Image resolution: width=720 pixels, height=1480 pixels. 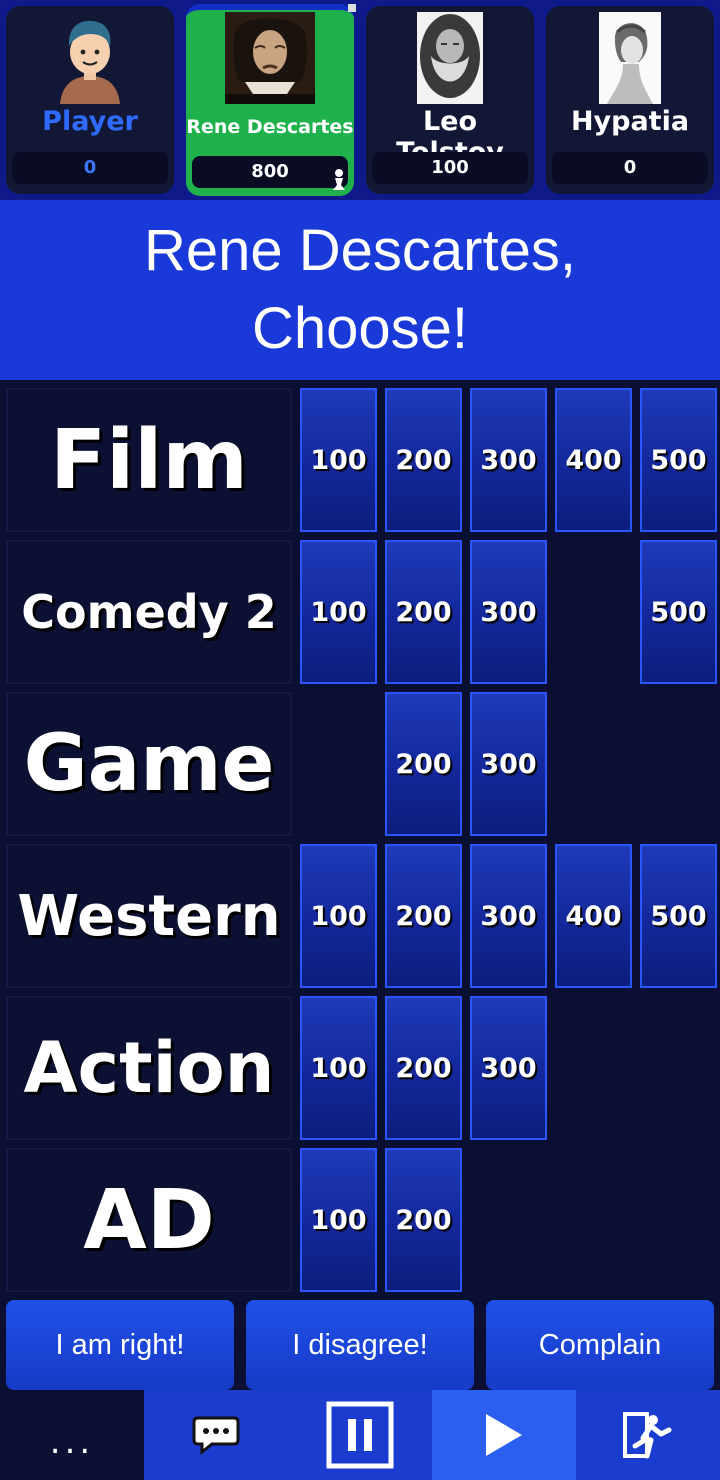 What do you see at coordinates (339, 179) in the screenshot?
I see `pawn-icon` at bounding box center [339, 179].